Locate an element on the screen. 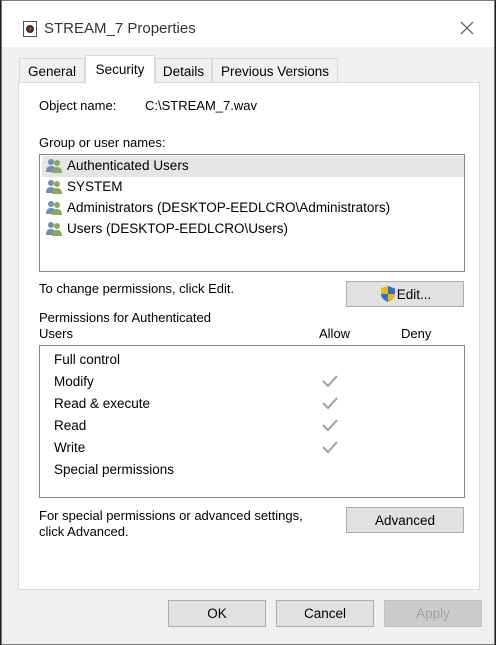  allow-column-header: Allow is located at coordinates (335, 333).